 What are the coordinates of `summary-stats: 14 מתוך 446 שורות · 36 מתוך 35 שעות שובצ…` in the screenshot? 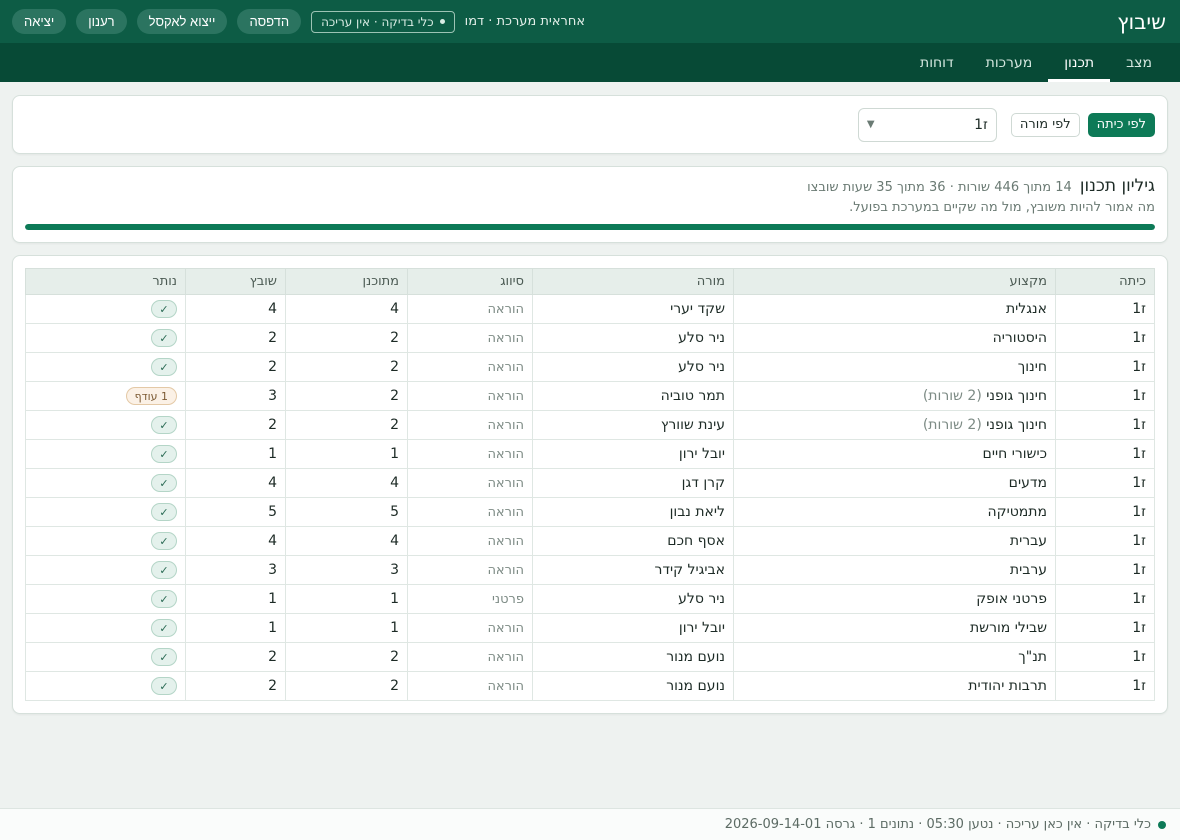 It's located at (939, 187).